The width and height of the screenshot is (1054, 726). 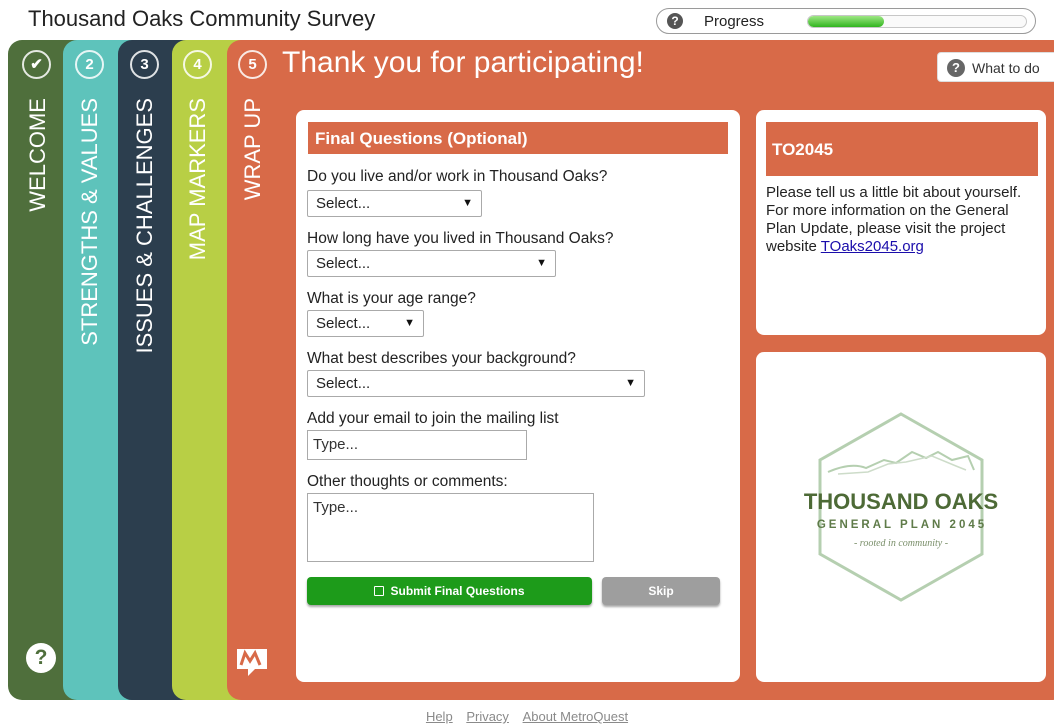 I want to click on tab-number: 4, so click(x=197, y=64).